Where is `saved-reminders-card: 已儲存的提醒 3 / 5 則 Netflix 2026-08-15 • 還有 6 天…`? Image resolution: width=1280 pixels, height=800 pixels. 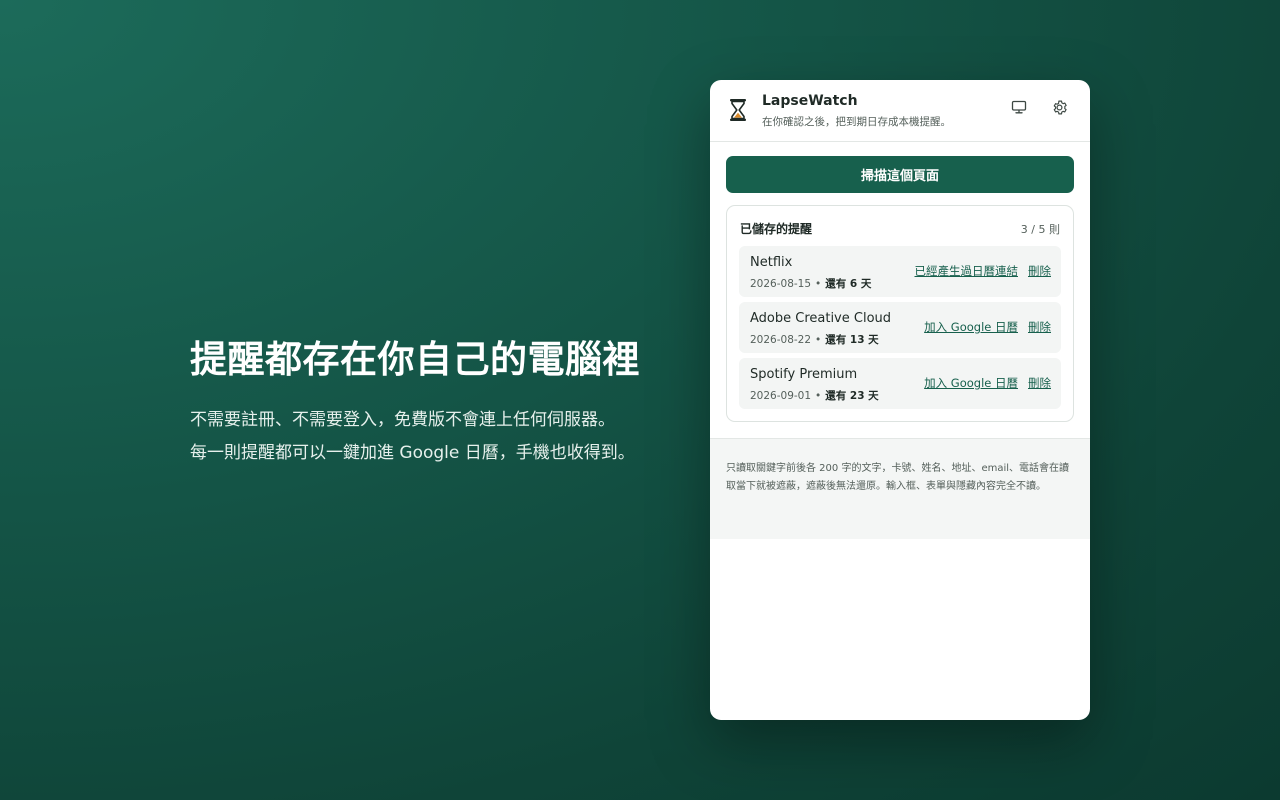
saved-reminders-card: 已儲存的提醒 3 / 5 則 Netflix 2026-08-15 • 還有 6 天… is located at coordinates (900, 313).